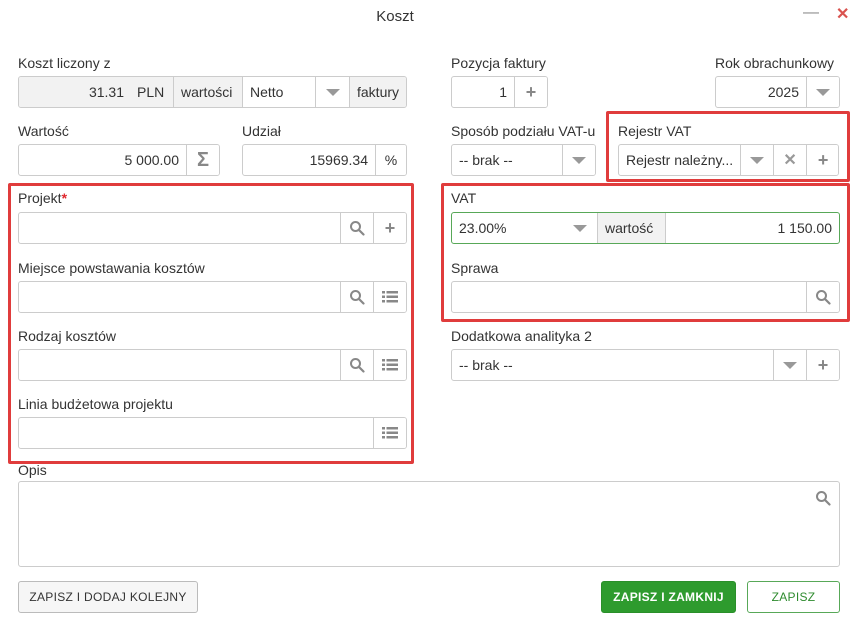  What do you see at coordinates (389, 365) in the screenshot?
I see `rodzaj-list-icon` at bounding box center [389, 365].